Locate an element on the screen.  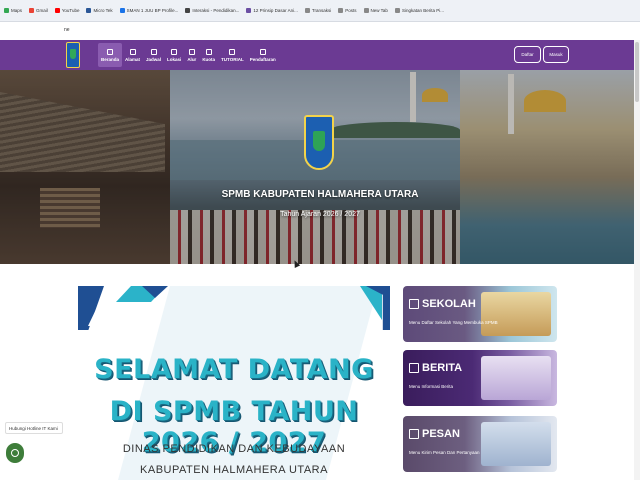
bookmark-label: Micro Tek is located at coordinates (103, 10).